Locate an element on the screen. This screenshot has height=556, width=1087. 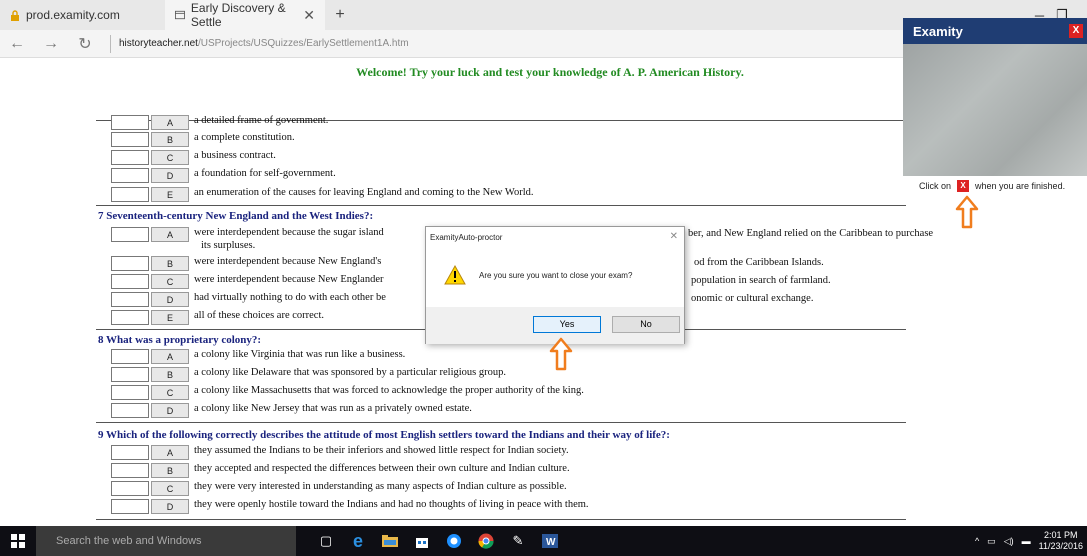
message-icon: ▬ is located at coordinates (1026, 541).